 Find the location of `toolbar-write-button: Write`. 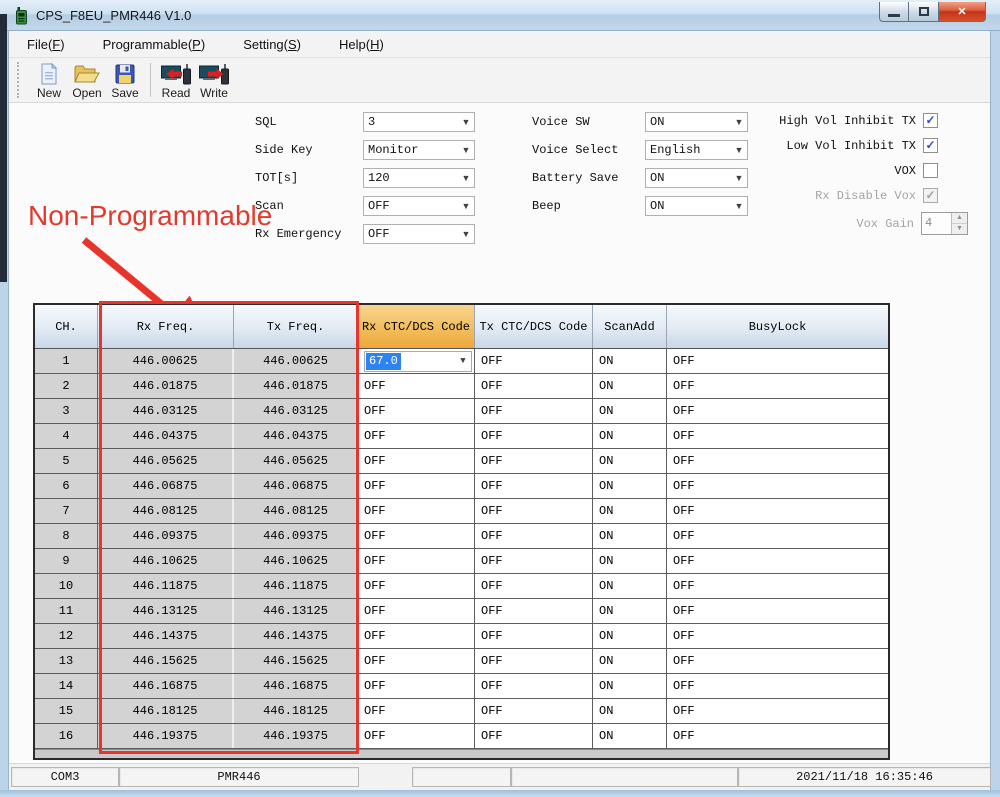

toolbar-write-button: Write is located at coordinates (214, 80).